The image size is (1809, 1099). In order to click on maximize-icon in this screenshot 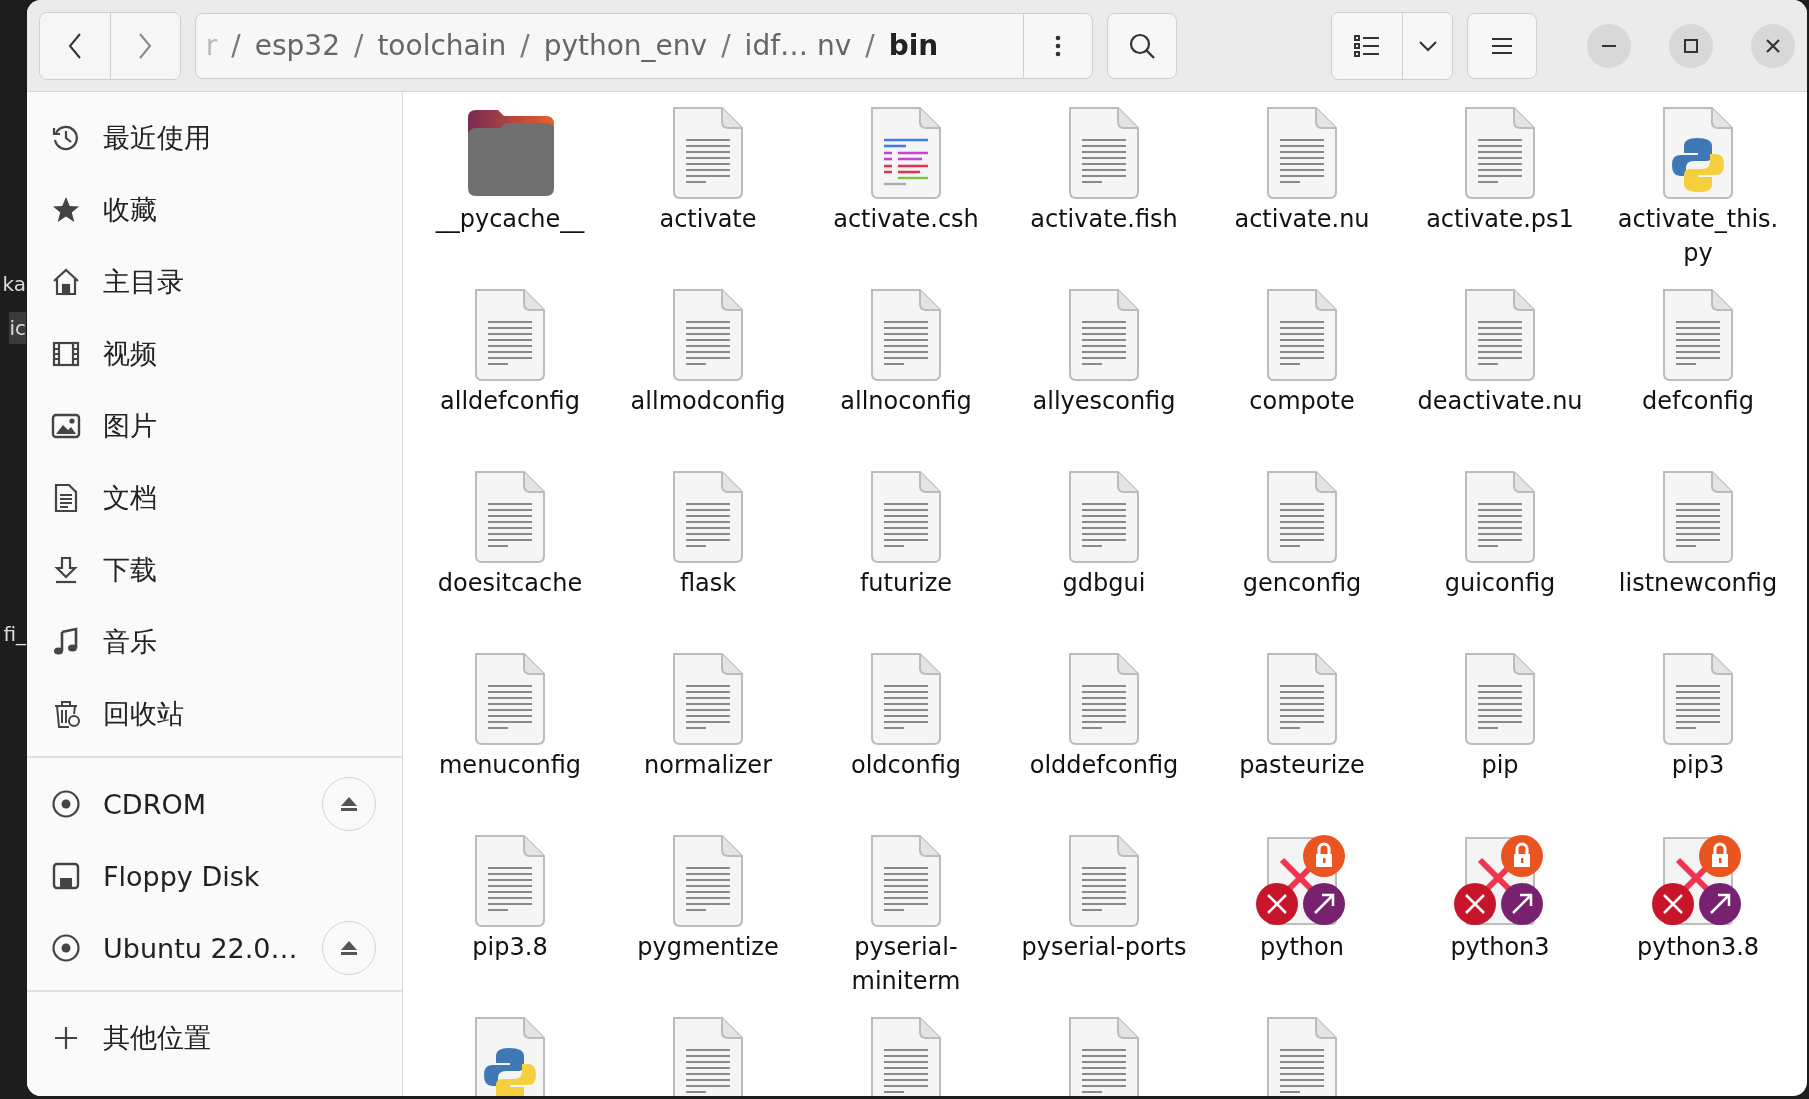, I will do `click(1691, 45)`.